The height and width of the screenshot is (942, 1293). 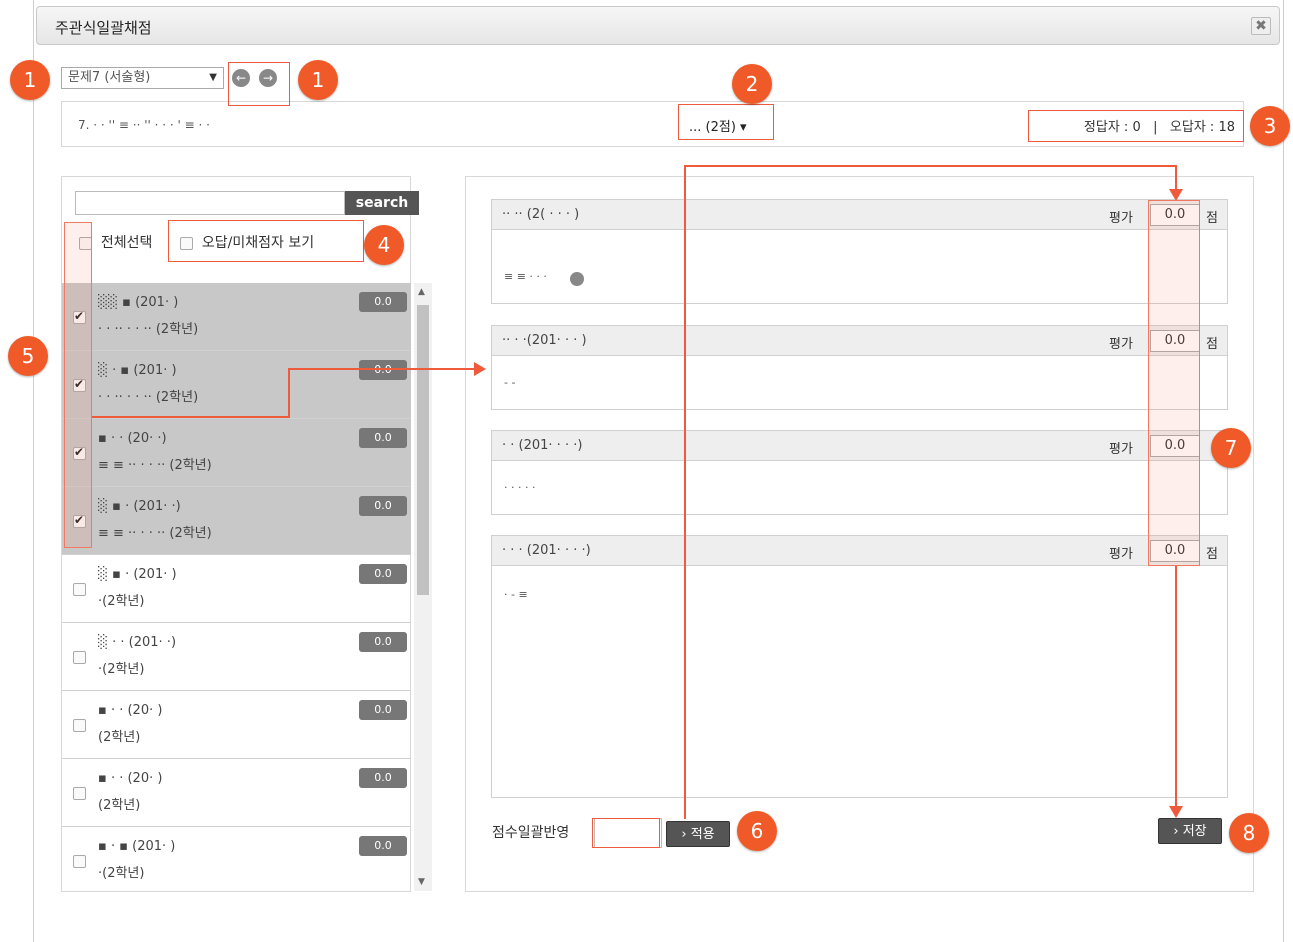 I want to click on answer-student: ·· ·· (2( · · · ), so click(x=541, y=214).